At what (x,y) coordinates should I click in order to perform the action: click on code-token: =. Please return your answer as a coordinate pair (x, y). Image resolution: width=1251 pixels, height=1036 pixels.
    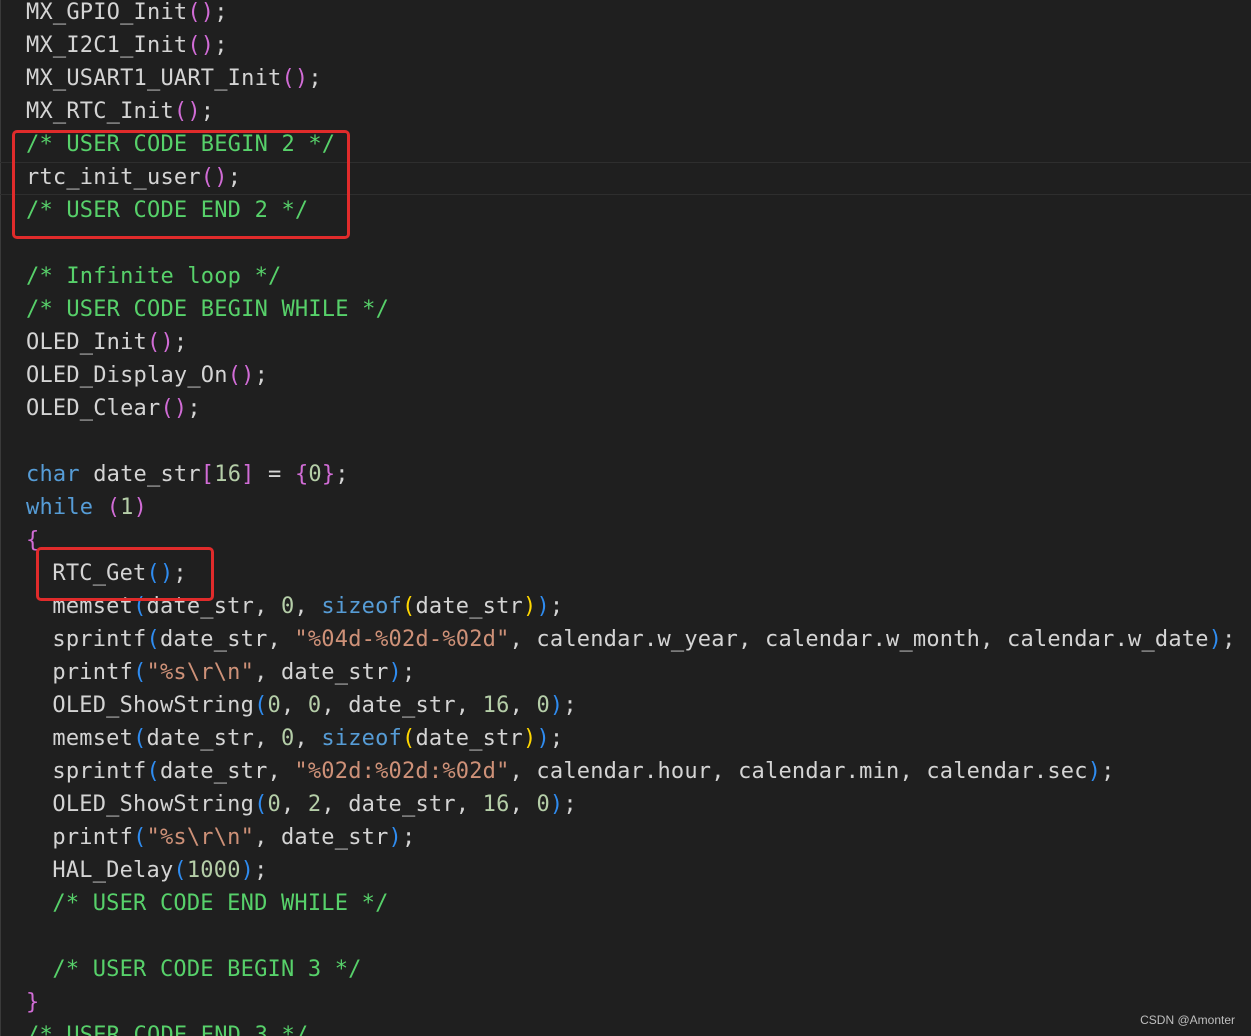
    Looking at the image, I should click on (274, 474).